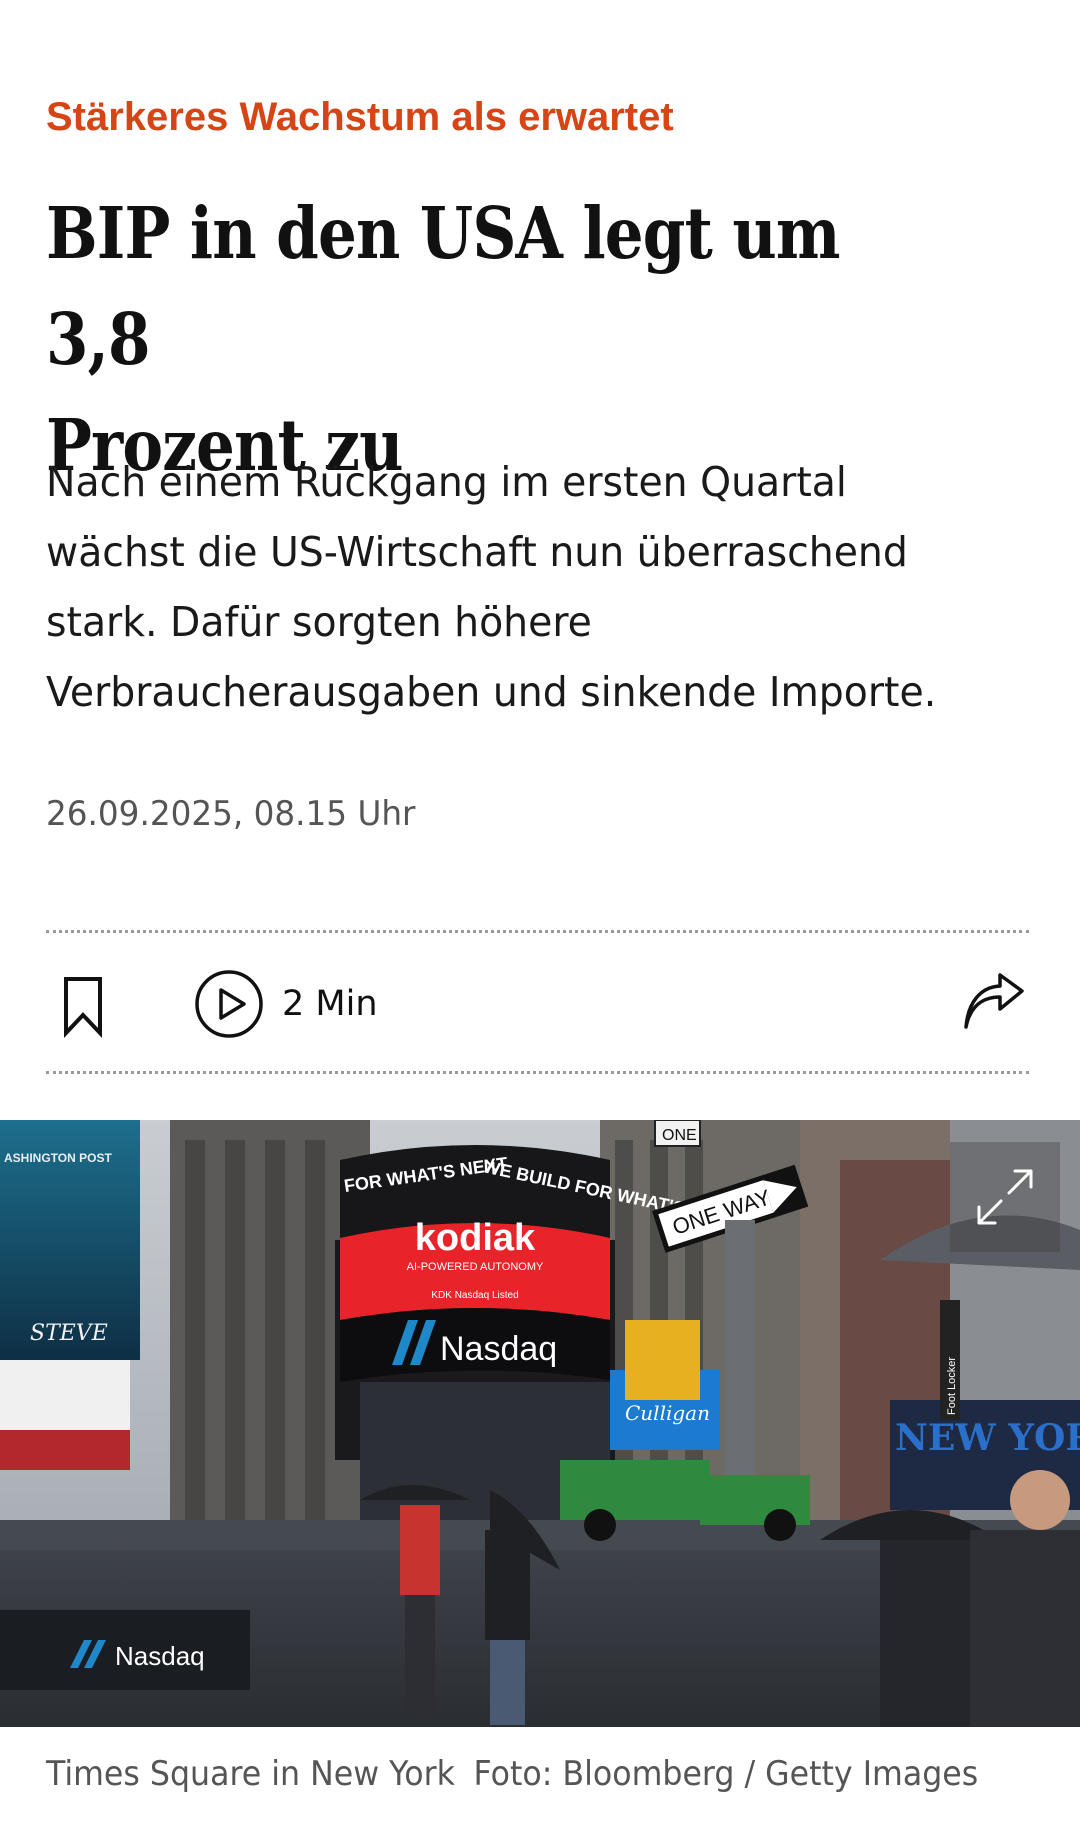 Image resolution: width=1080 pixels, height=1835 pixels. What do you see at coordinates (679, 1135) in the screenshot?
I see `one-text: ONE` at bounding box center [679, 1135].